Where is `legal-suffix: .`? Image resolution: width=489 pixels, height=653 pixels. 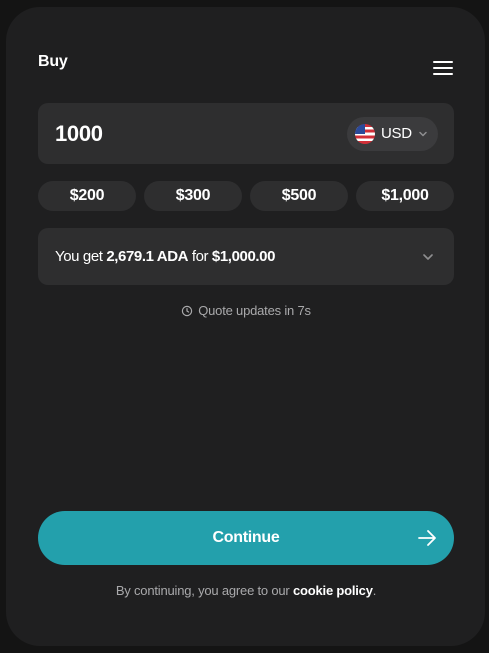 legal-suffix: . is located at coordinates (374, 590).